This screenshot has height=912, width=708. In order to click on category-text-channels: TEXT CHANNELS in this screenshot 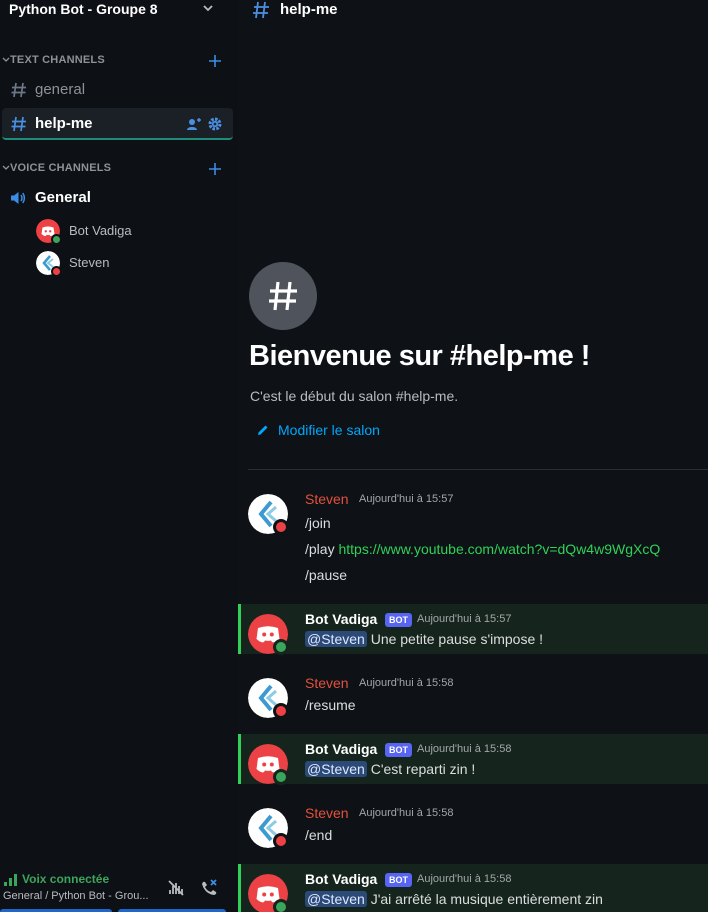, I will do `click(119, 61)`.